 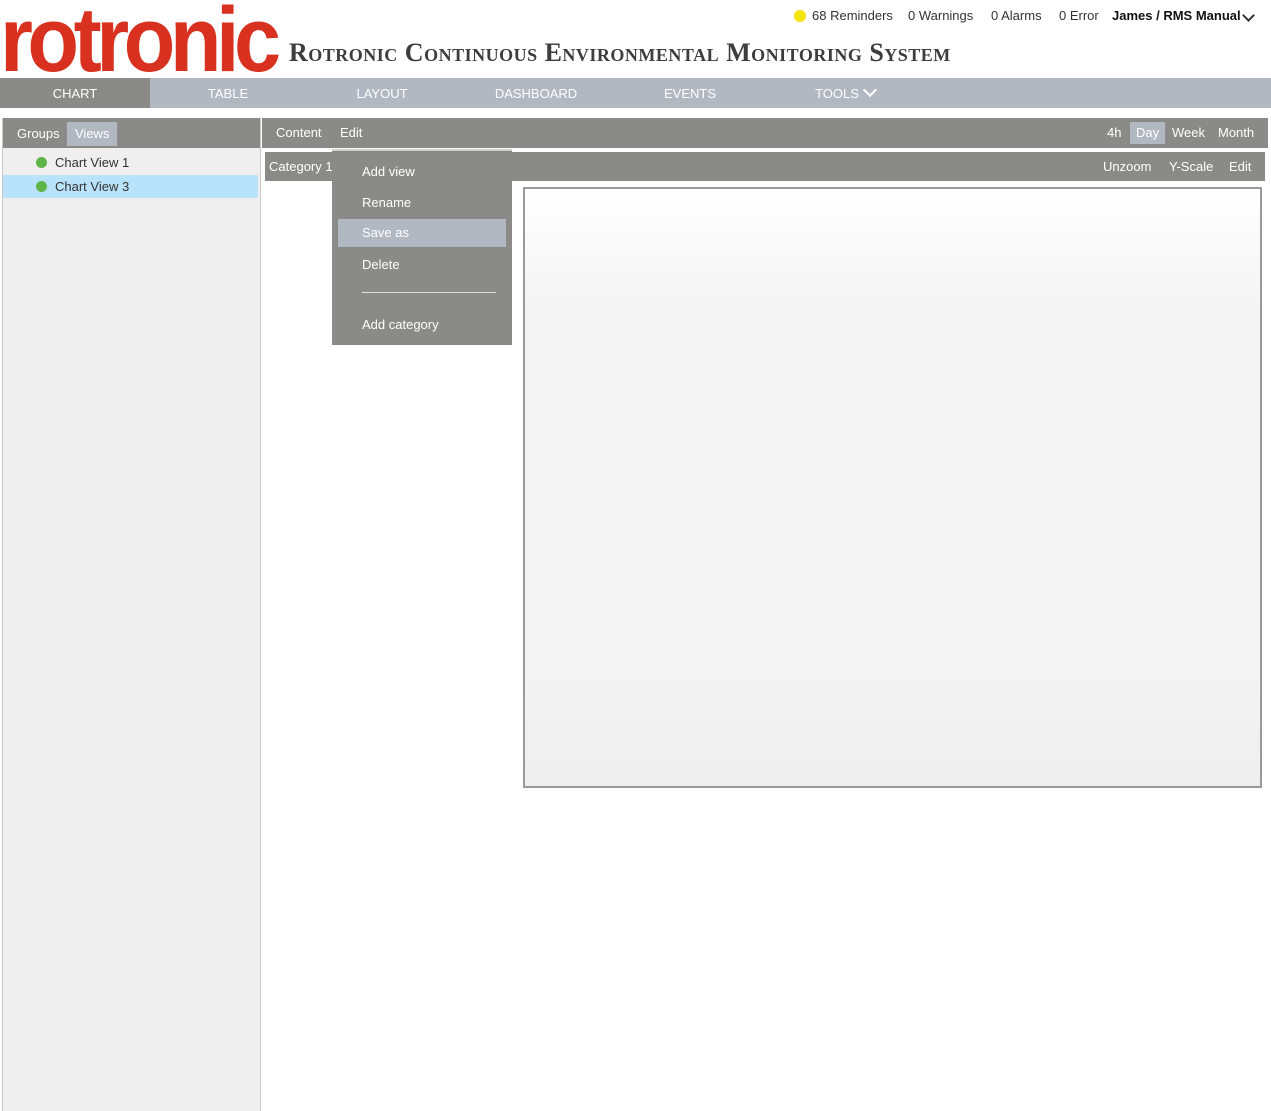 I want to click on y-scale-button: Y-Scale, so click(x=1191, y=166).